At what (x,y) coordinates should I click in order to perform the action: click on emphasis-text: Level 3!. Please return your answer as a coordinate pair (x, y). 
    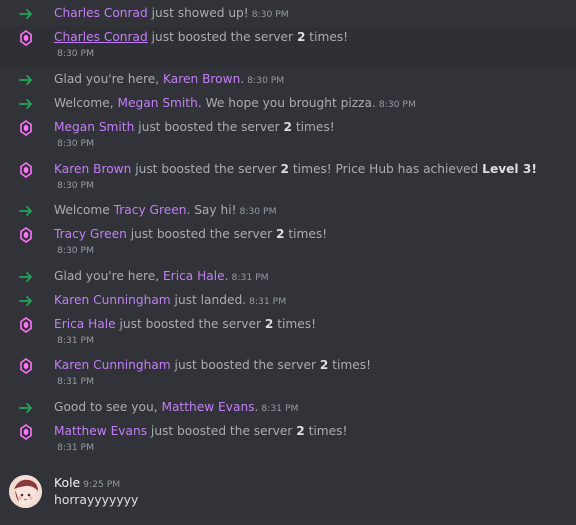
    Looking at the image, I should click on (509, 169).